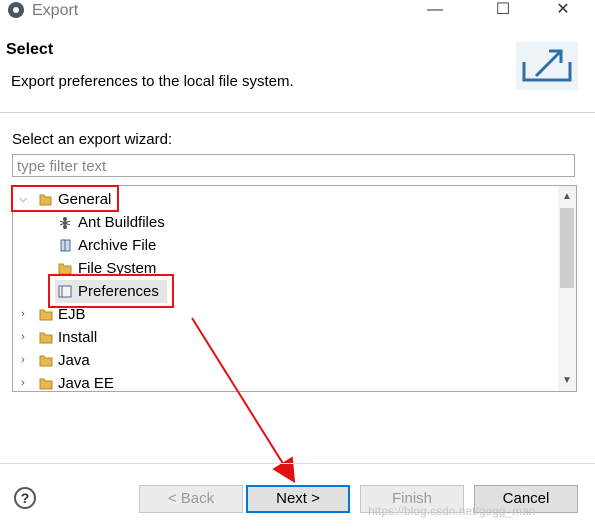 This screenshot has width=595, height=530. What do you see at coordinates (567, 381) in the screenshot?
I see `scroll-down-icon: ▼` at bounding box center [567, 381].